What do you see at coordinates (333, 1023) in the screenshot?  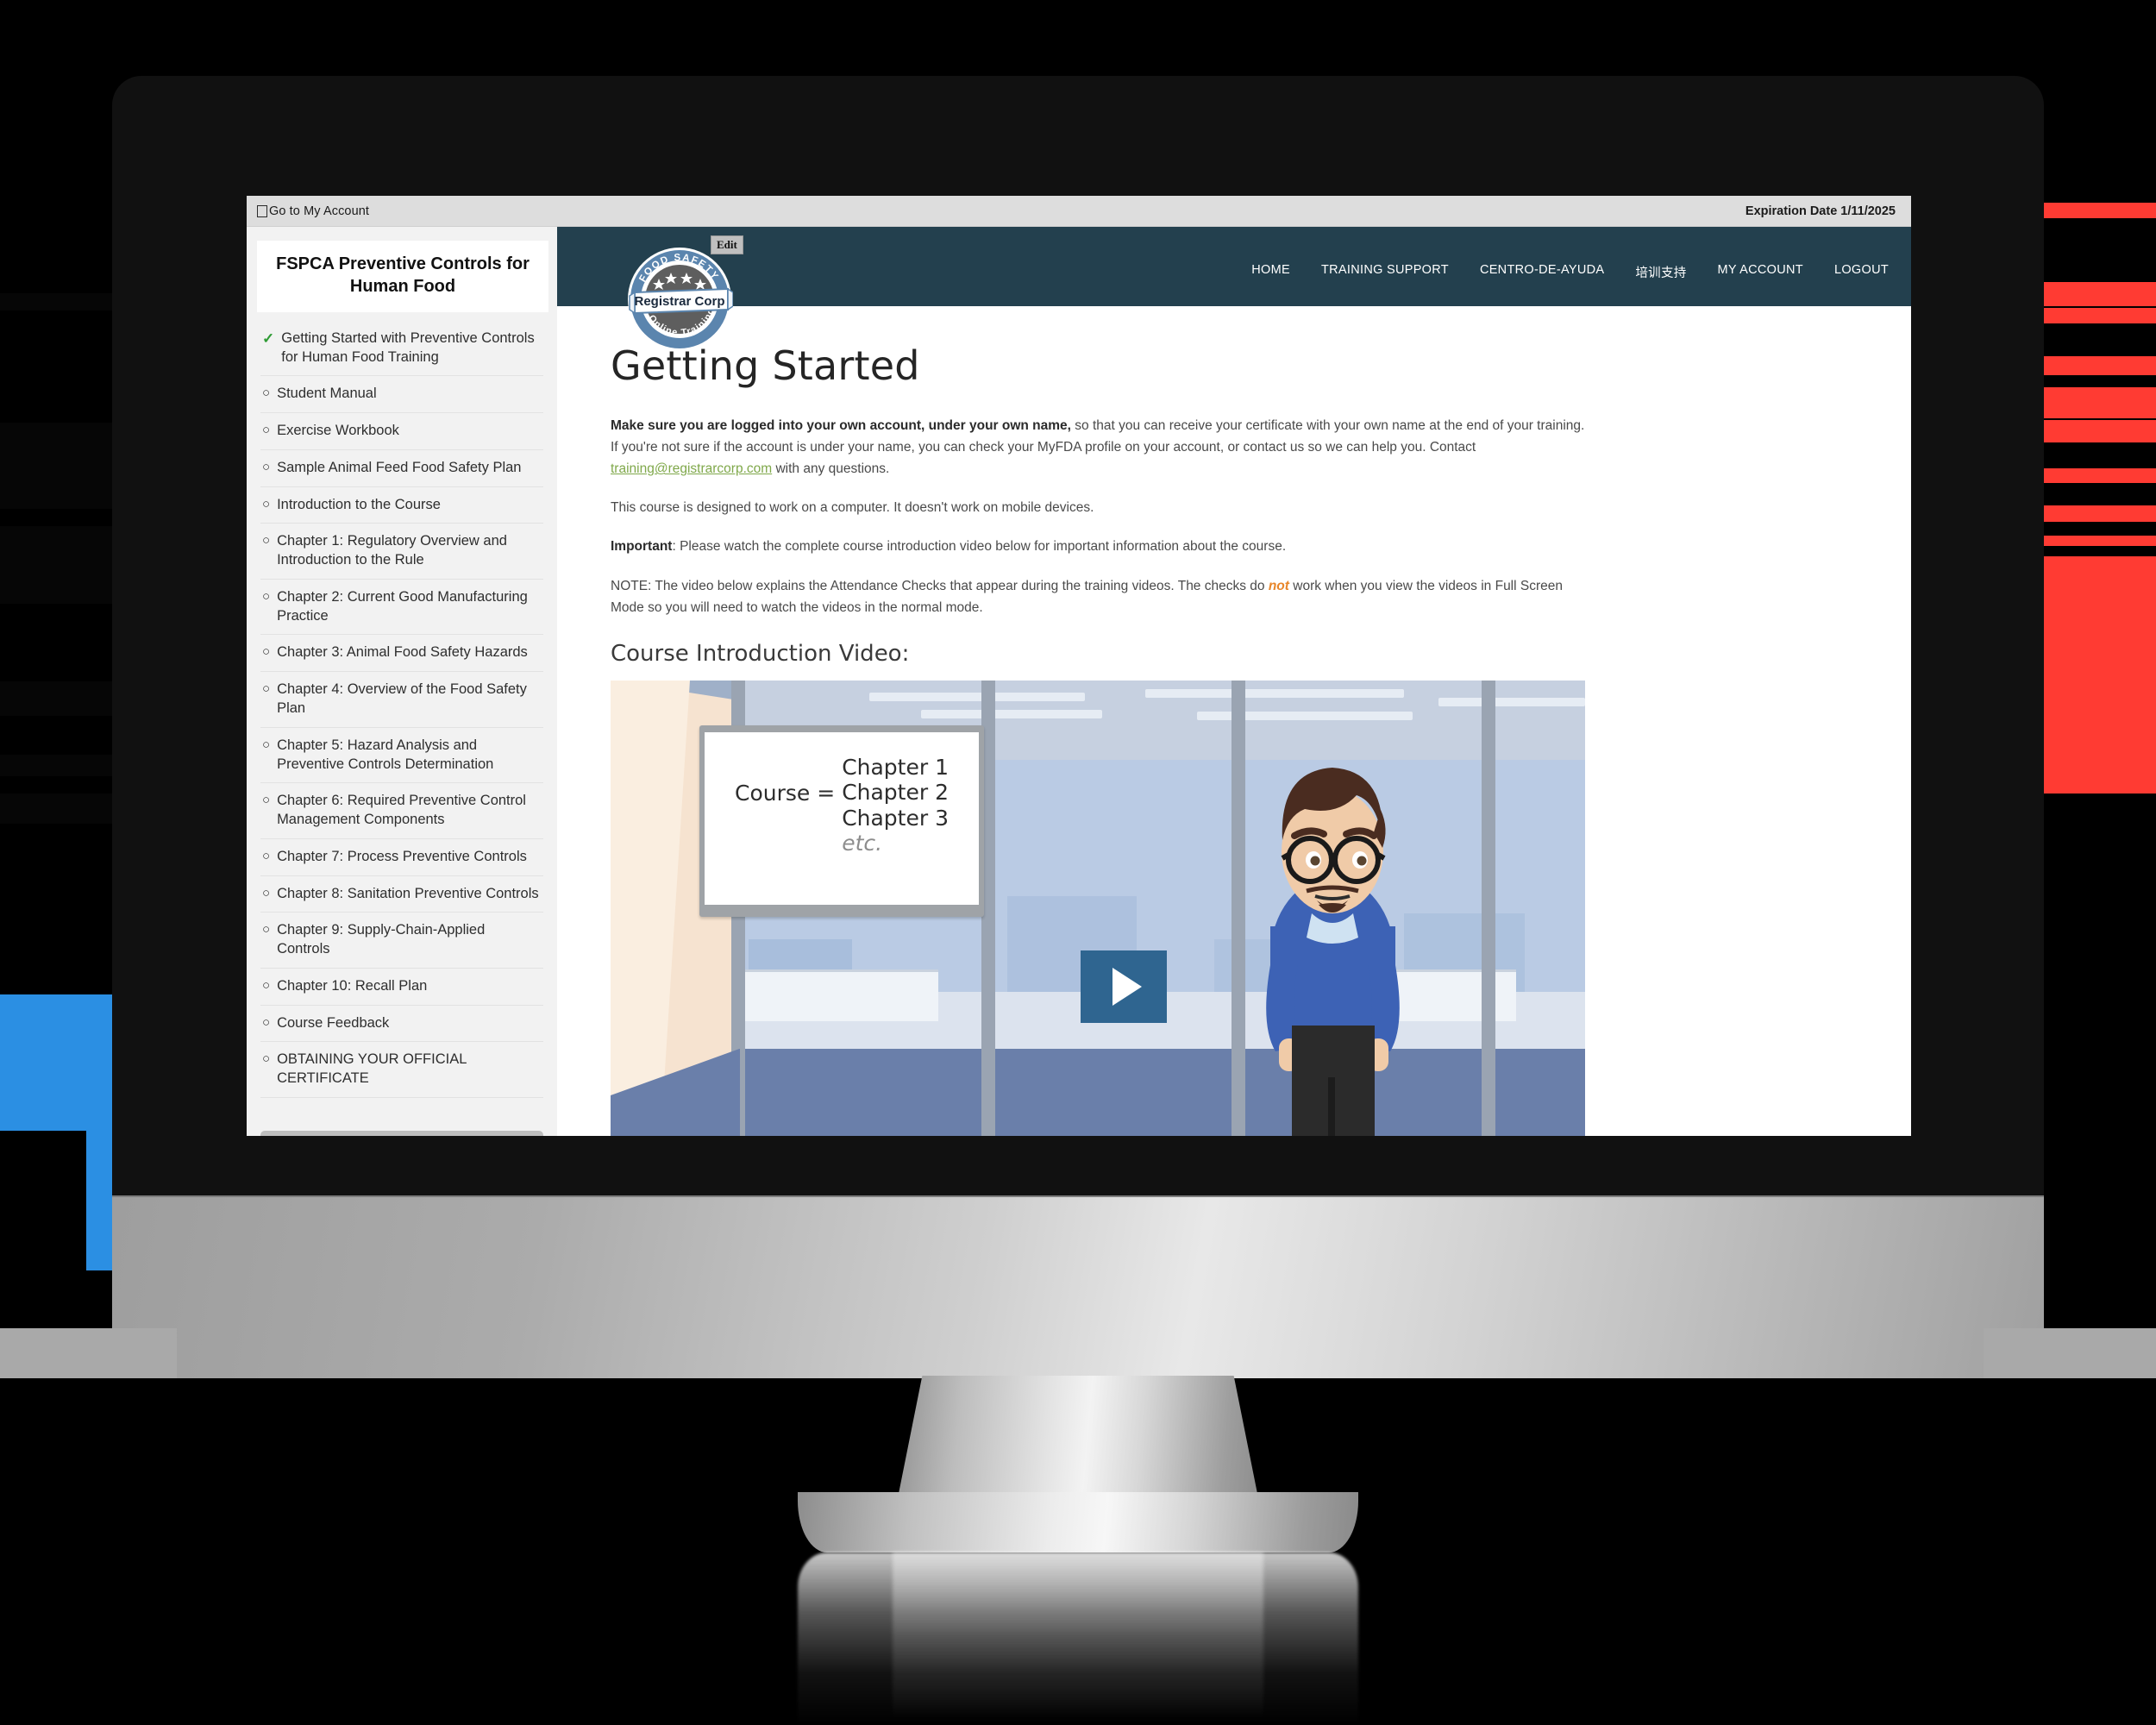 I see `sidebar-item-label: Course Feedback` at bounding box center [333, 1023].